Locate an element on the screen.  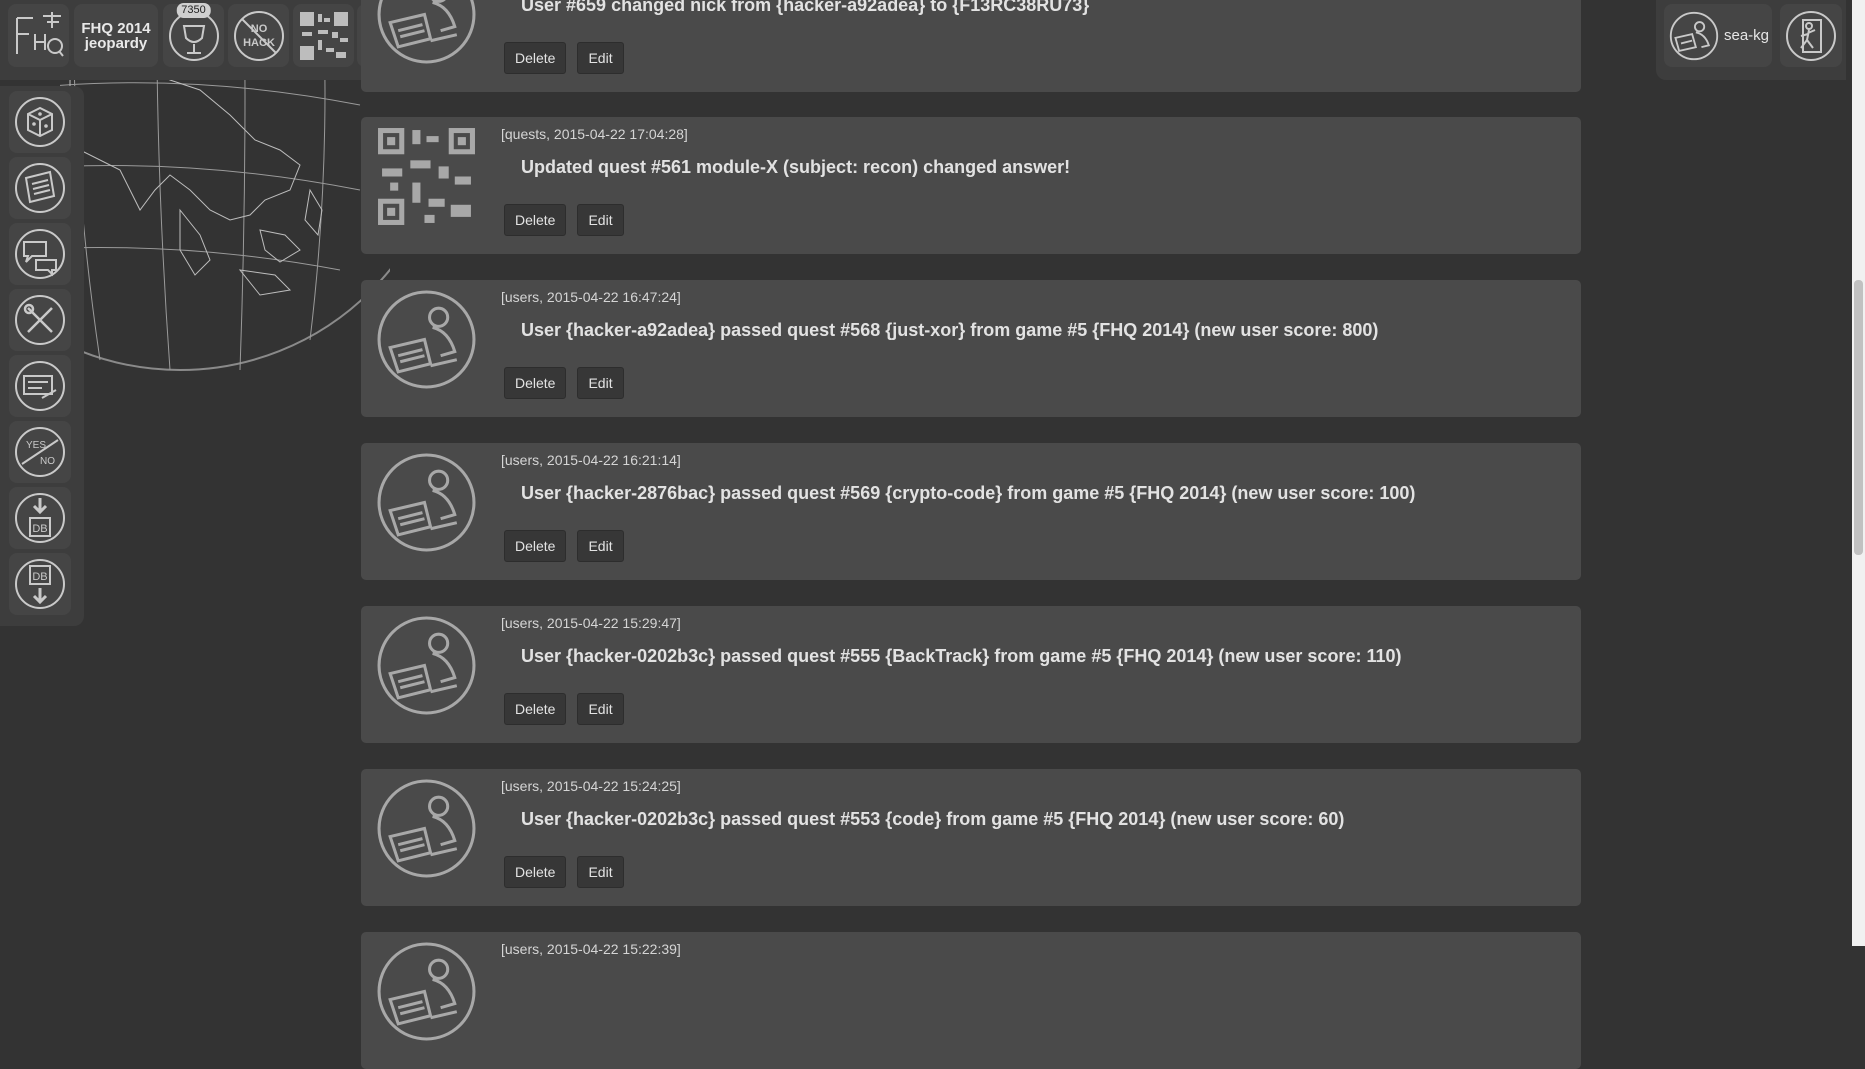
sidebar-item-tools is located at coordinates (40, 320).